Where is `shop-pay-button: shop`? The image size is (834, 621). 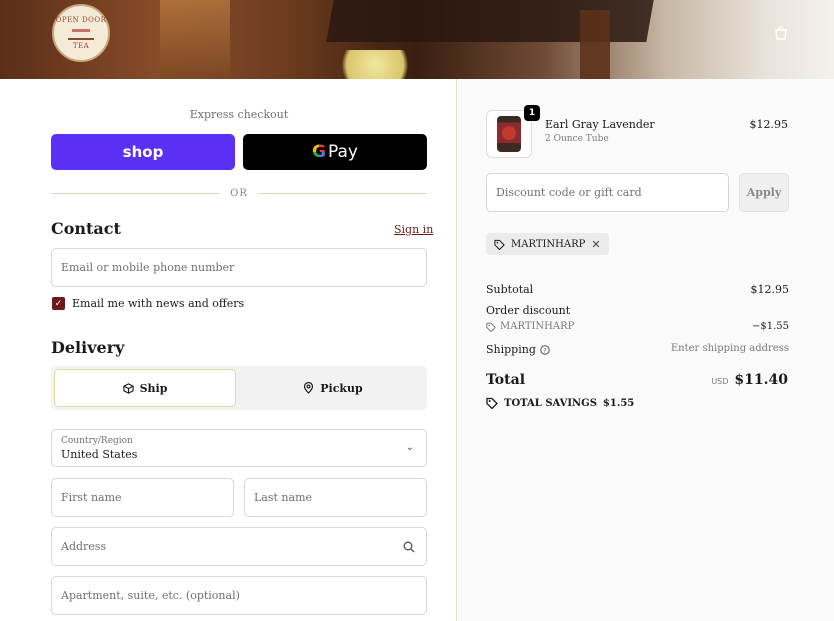 shop-pay-button: shop is located at coordinates (143, 152).